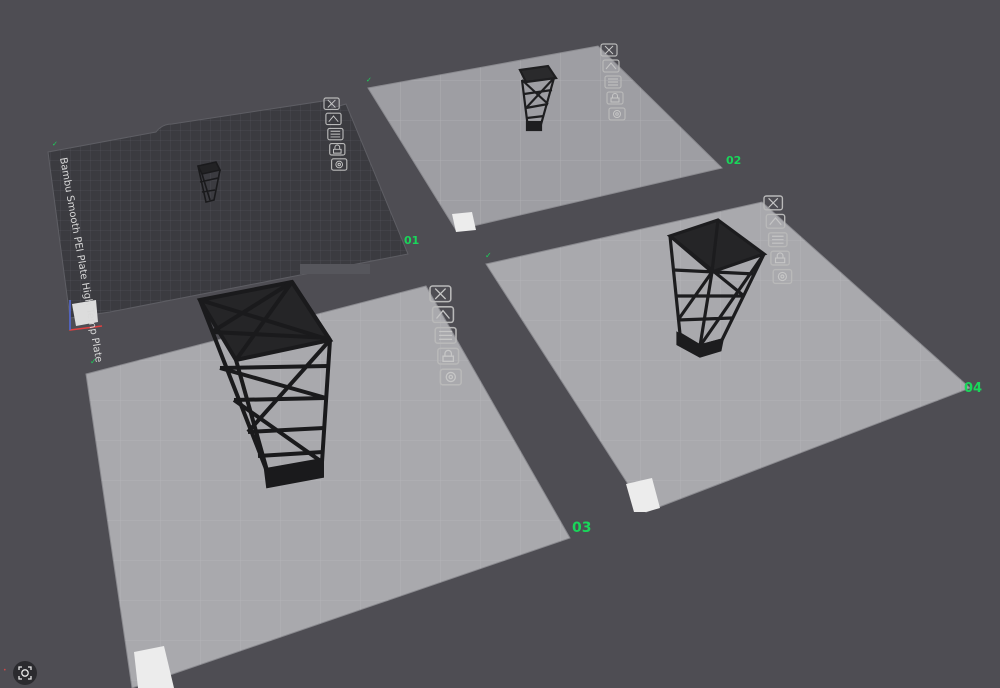 The height and width of the screenshot is (688, 1000). I want to click on camera-view-icon, so click(25, 673).